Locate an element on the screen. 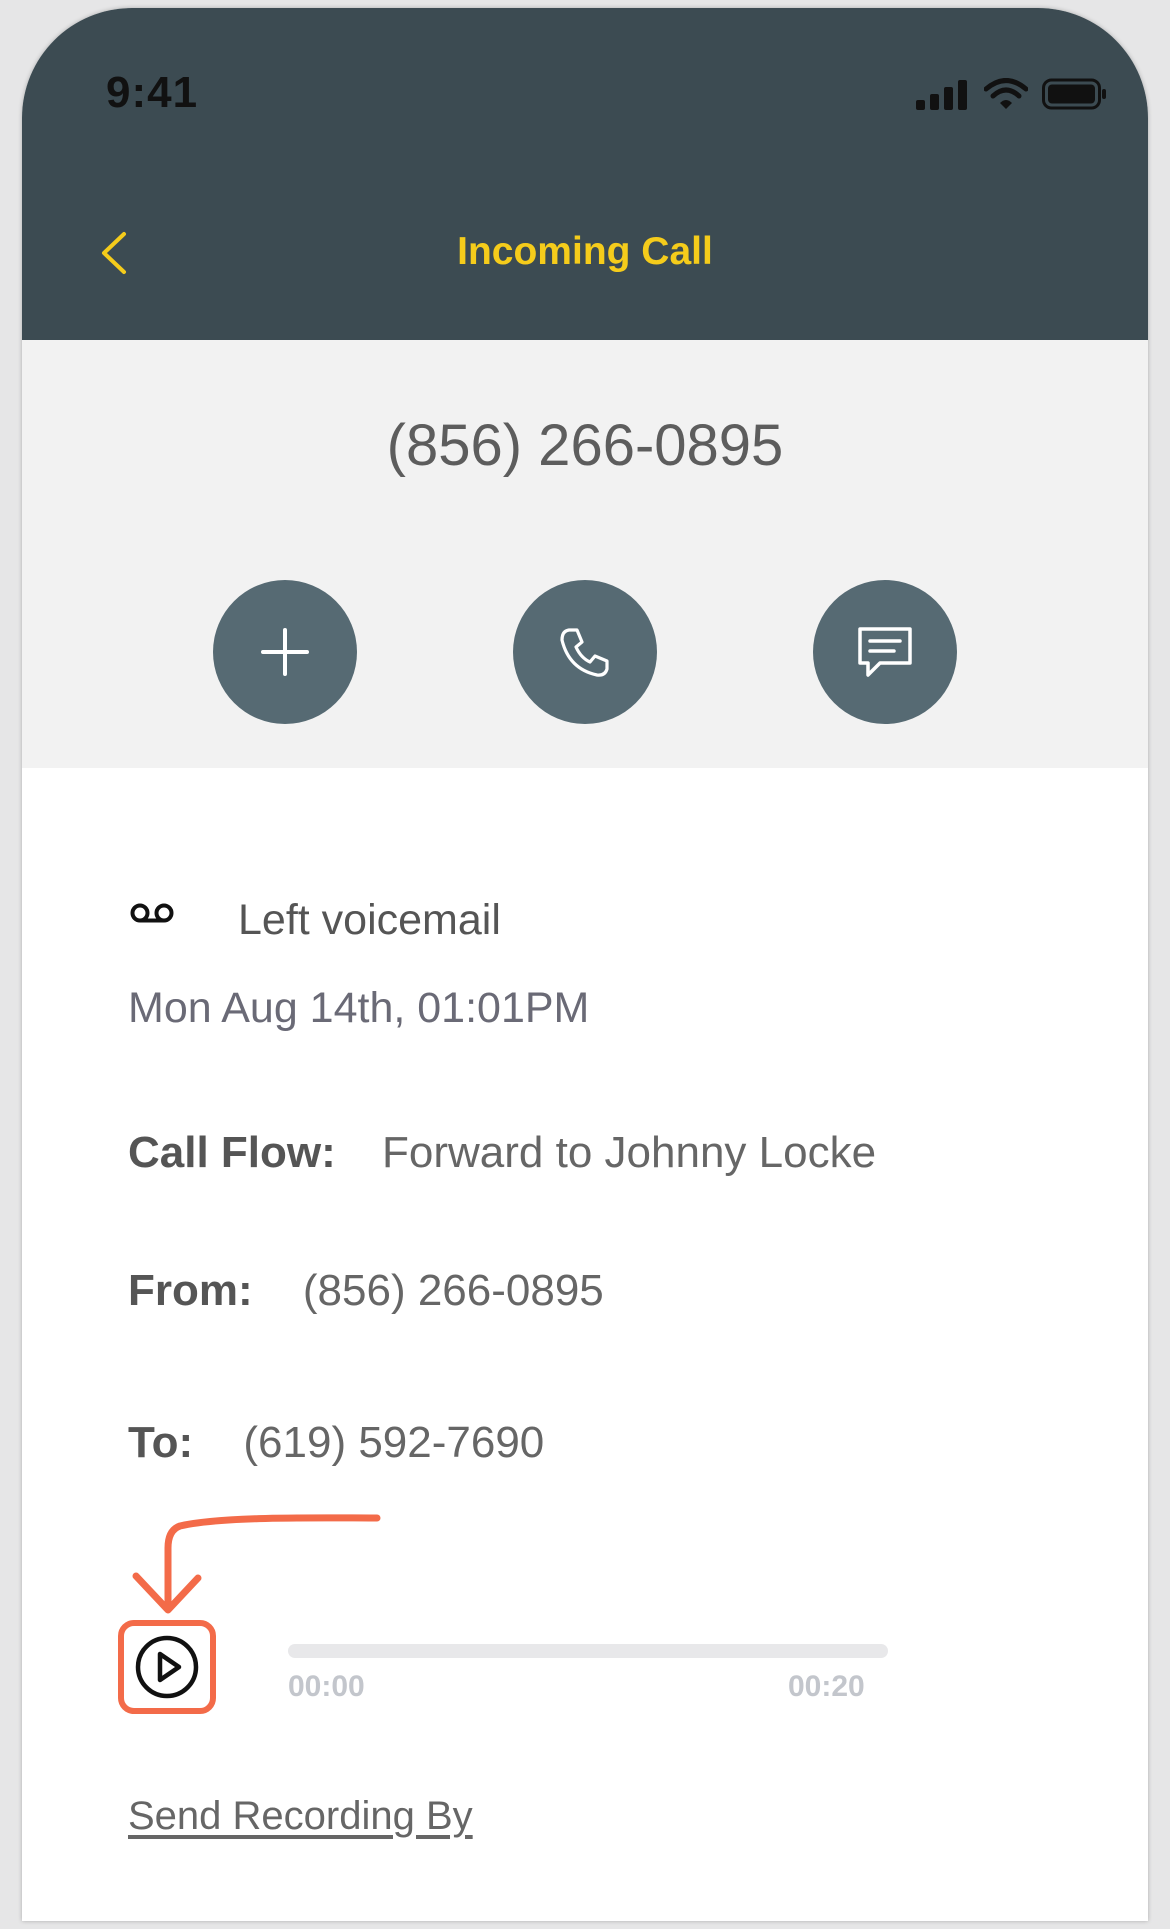 Image resolution: width=1170 pixels, height=1929 pixels. status-time: 9:41 is located at coordinates (152, 92).